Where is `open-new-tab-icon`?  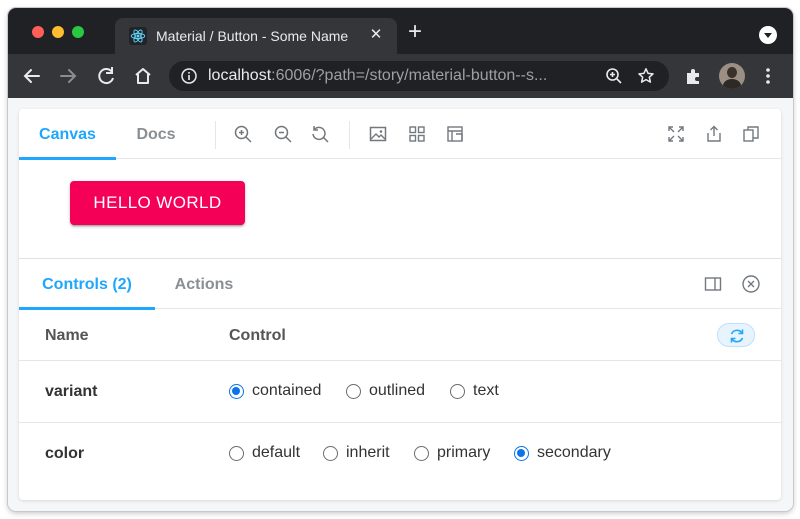 open-new-tab-icon is located at coordinates (714, 134).